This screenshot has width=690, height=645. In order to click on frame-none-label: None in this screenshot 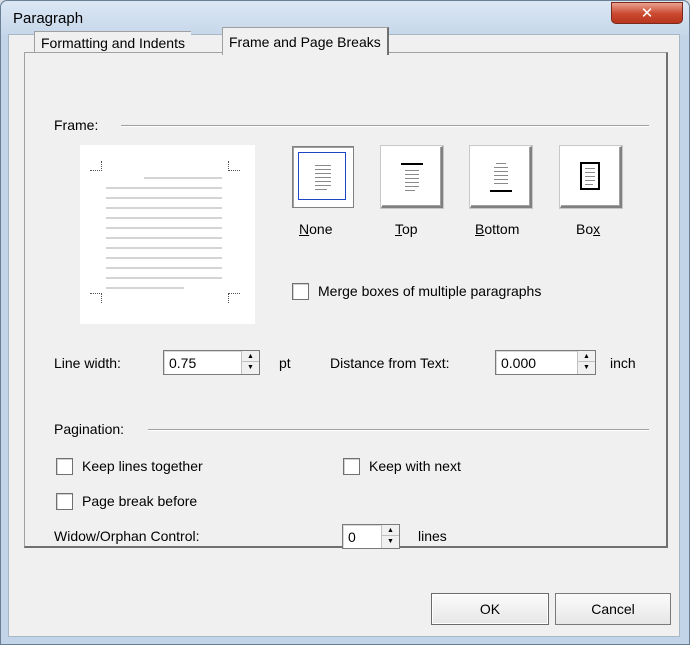, I will do `click(316, 229)`.